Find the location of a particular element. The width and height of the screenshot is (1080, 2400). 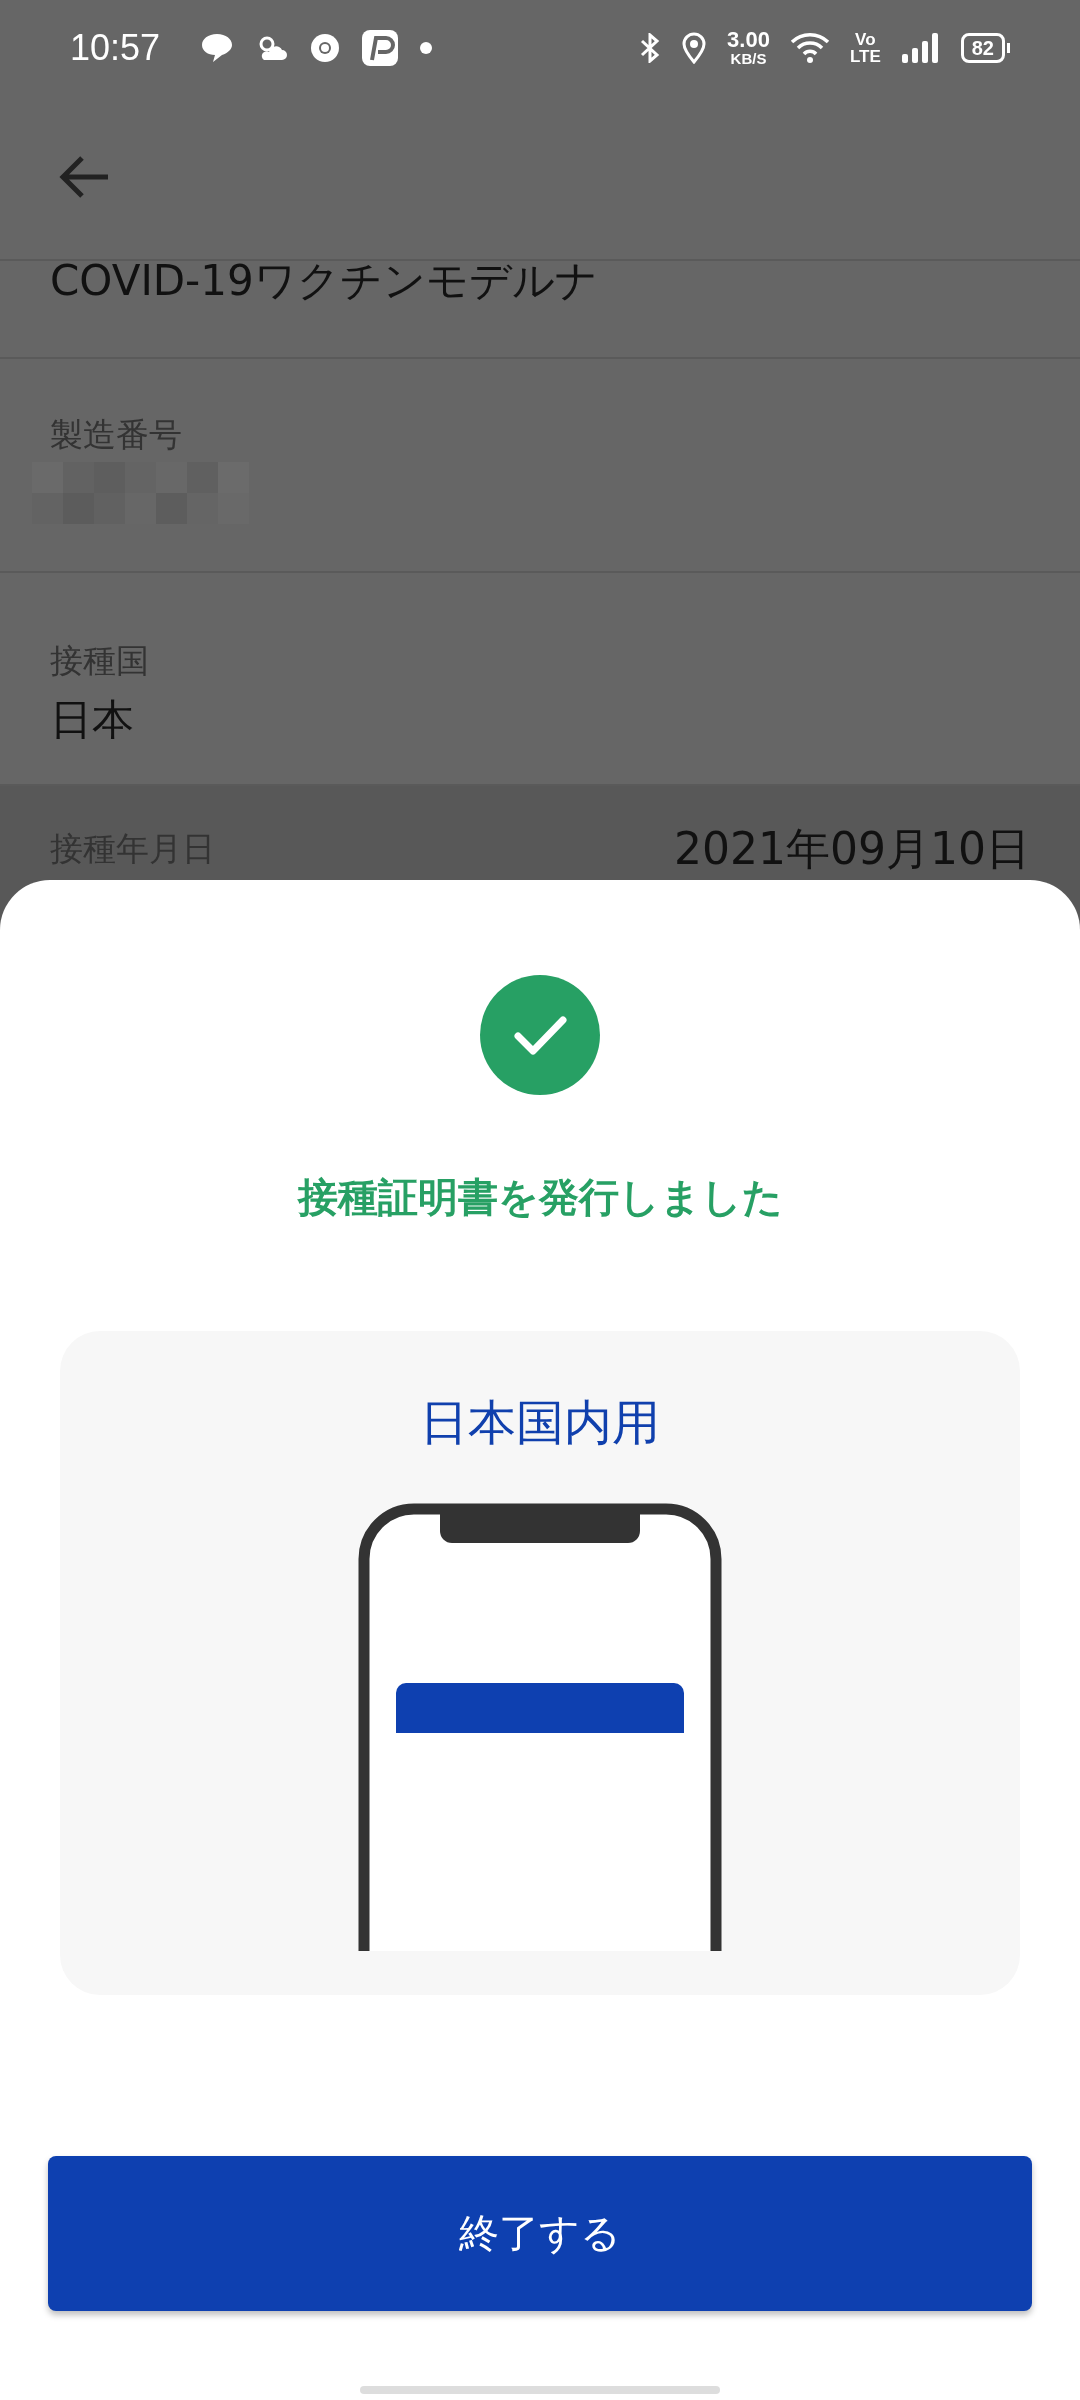

speed-unit: KB/S is located at coordinates (748, 58).